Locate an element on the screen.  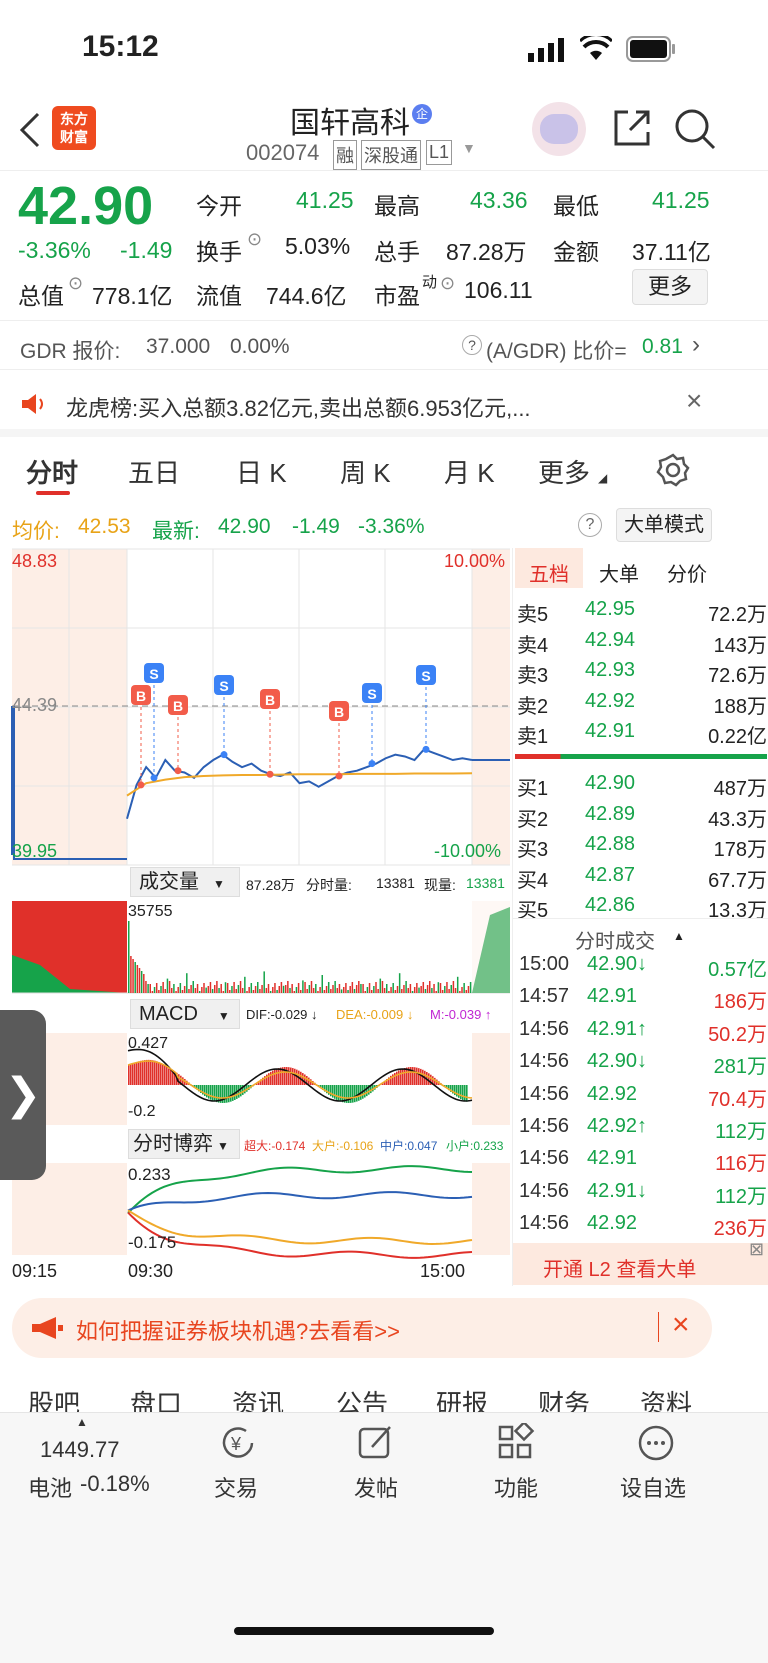
tab-more: 更多 is located at coordinates (564, 471).